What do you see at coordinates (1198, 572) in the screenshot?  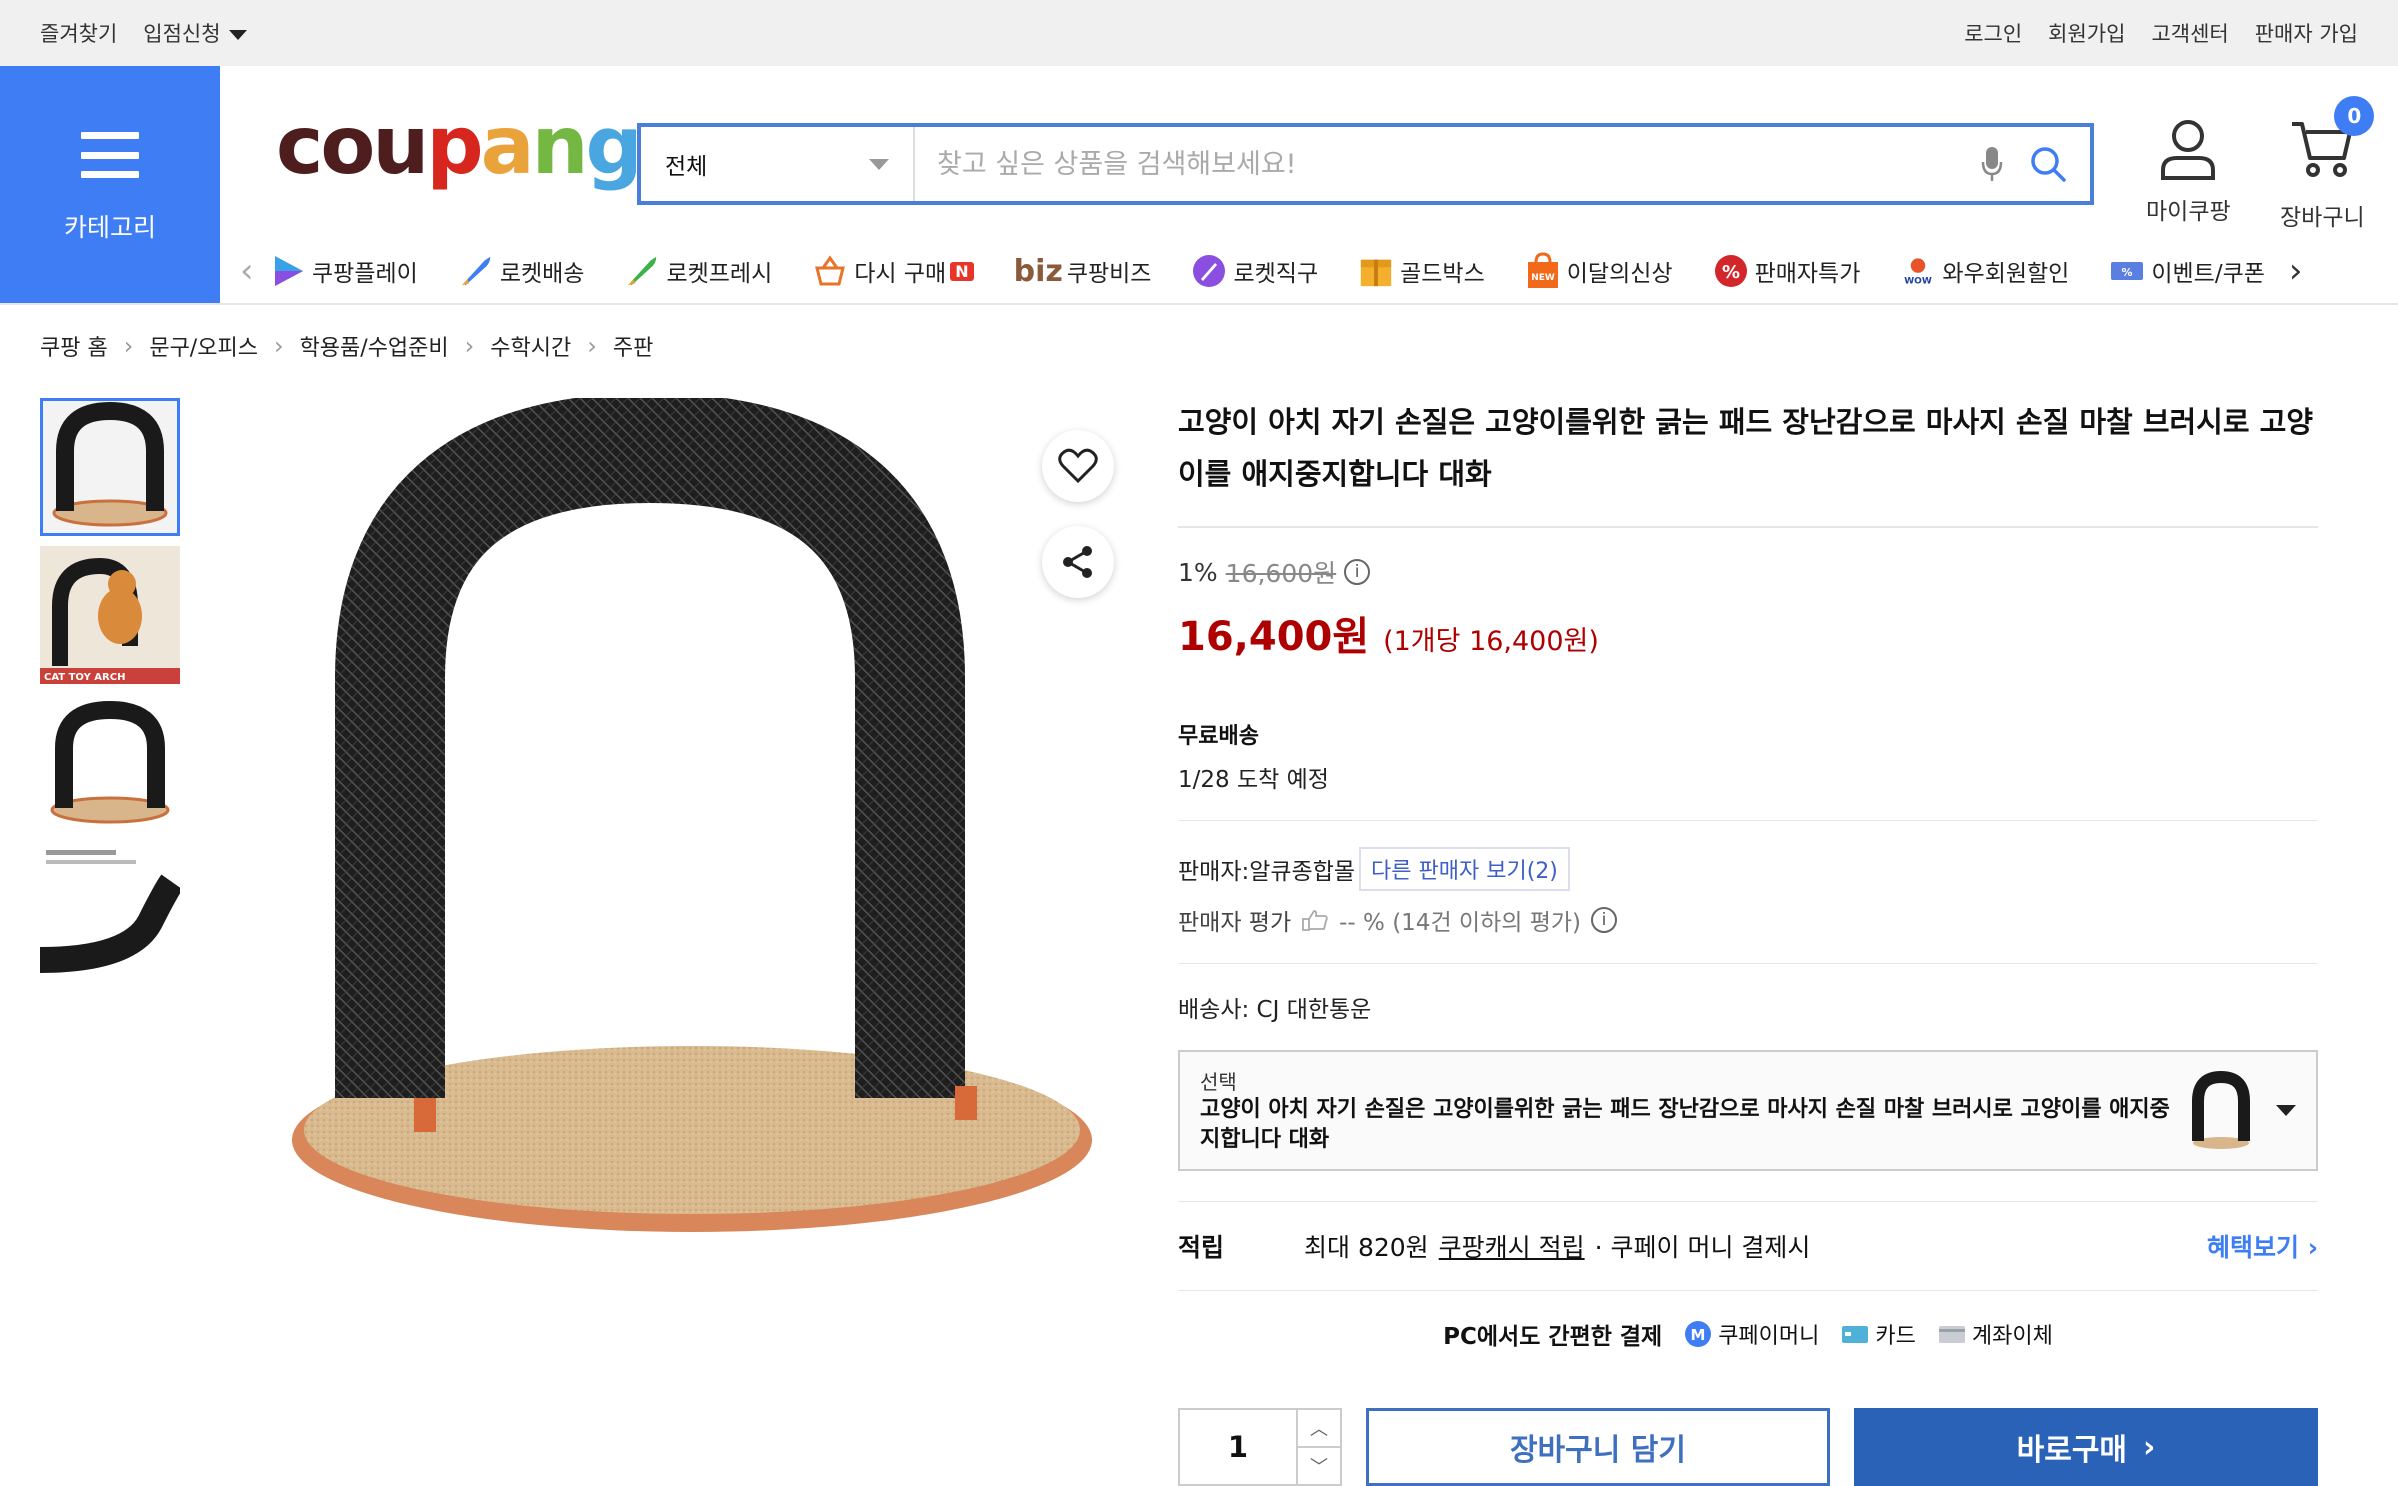 I see `discount-rate: 1%` at bounding box center [1198, 572].